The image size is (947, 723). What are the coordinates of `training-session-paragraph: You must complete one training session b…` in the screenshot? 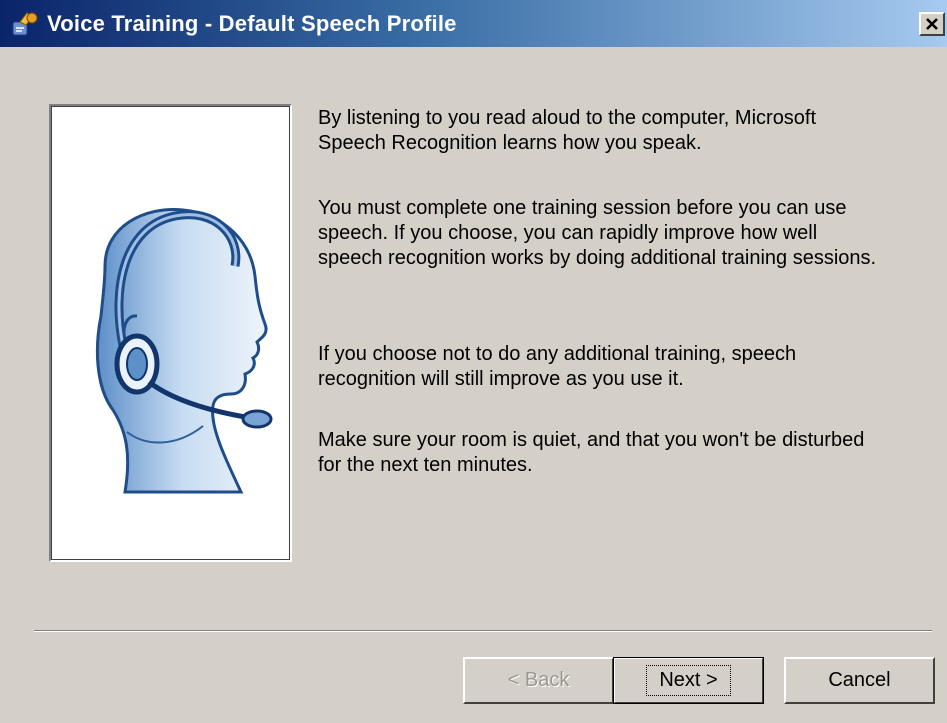 It's located at (597, 233).